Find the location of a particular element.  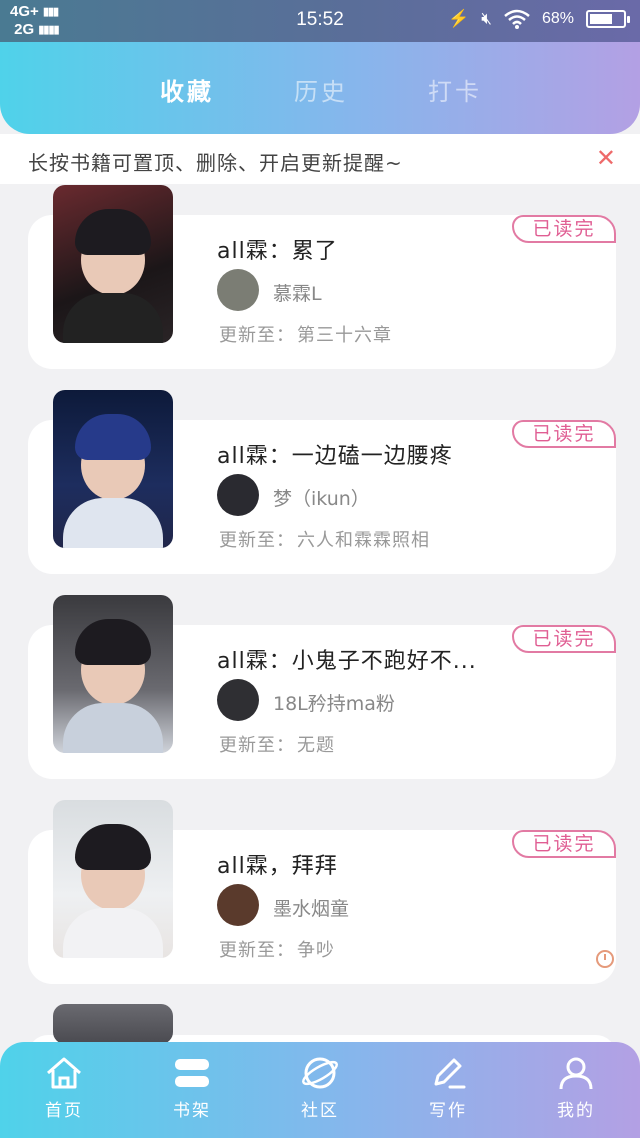

header: 收藏 历史 打卡 is located at coordinates (320, 88).